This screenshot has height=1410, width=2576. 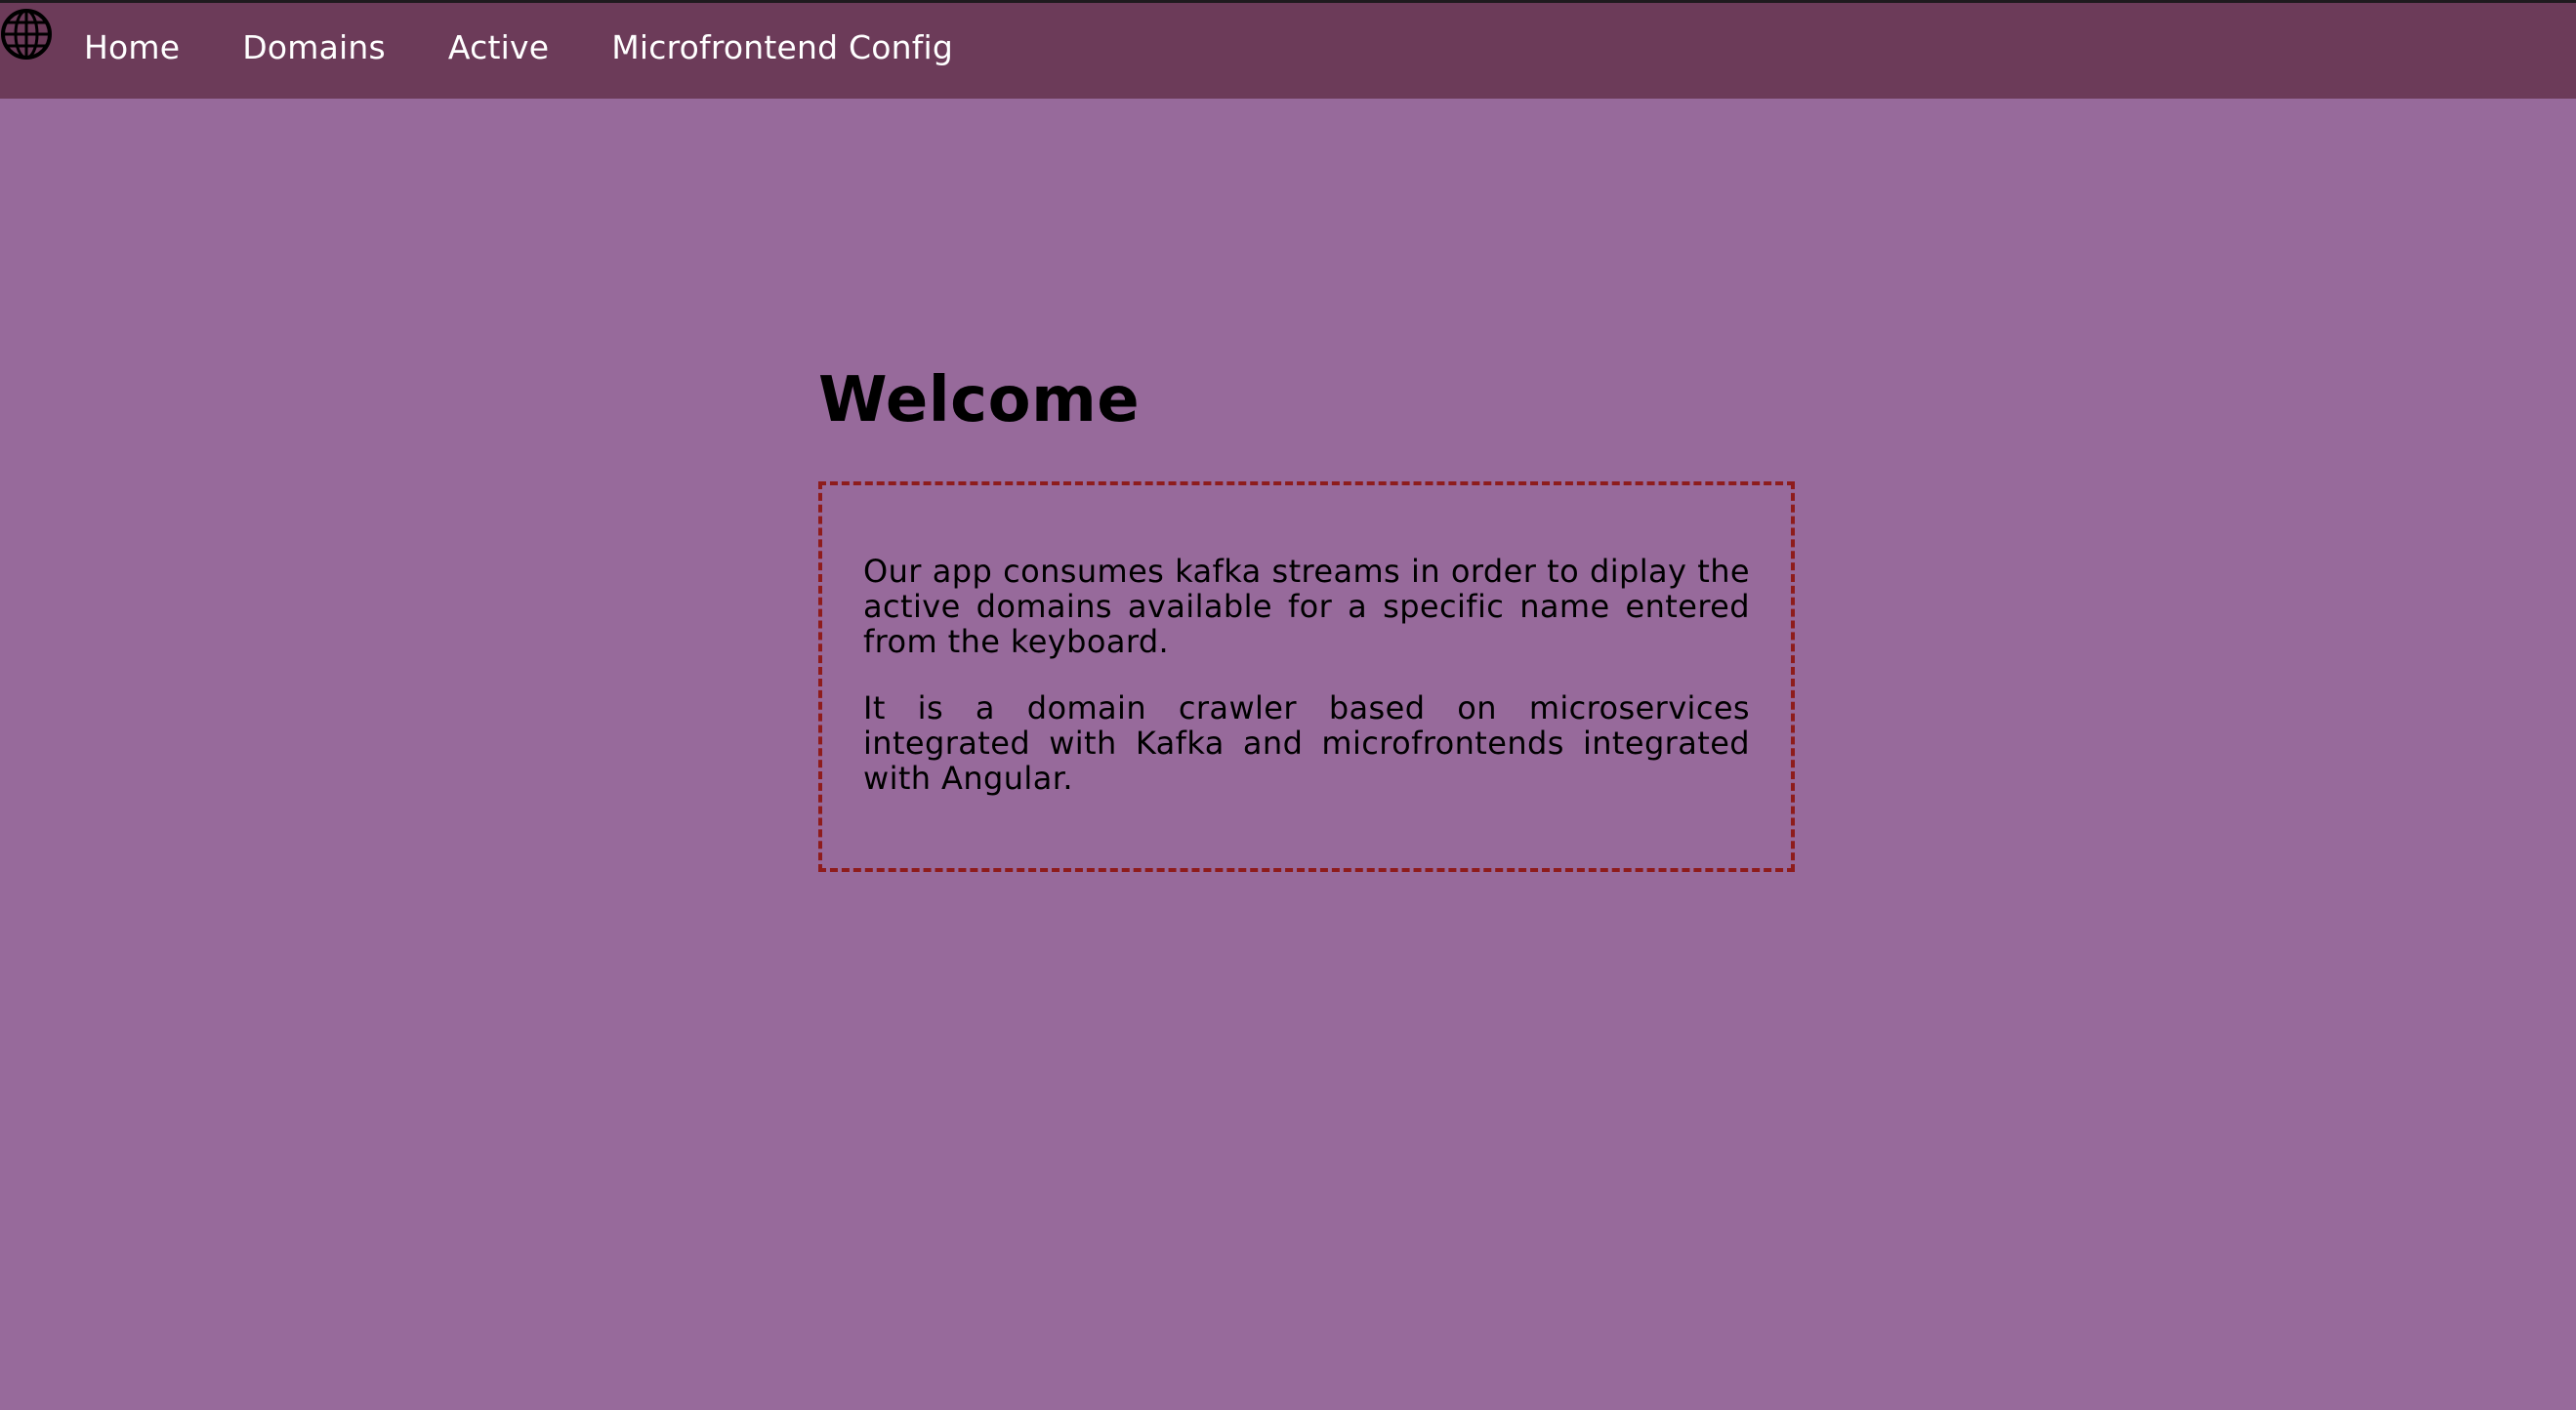 I want to click on globe-icon-svg, so click(x=26, y=34).